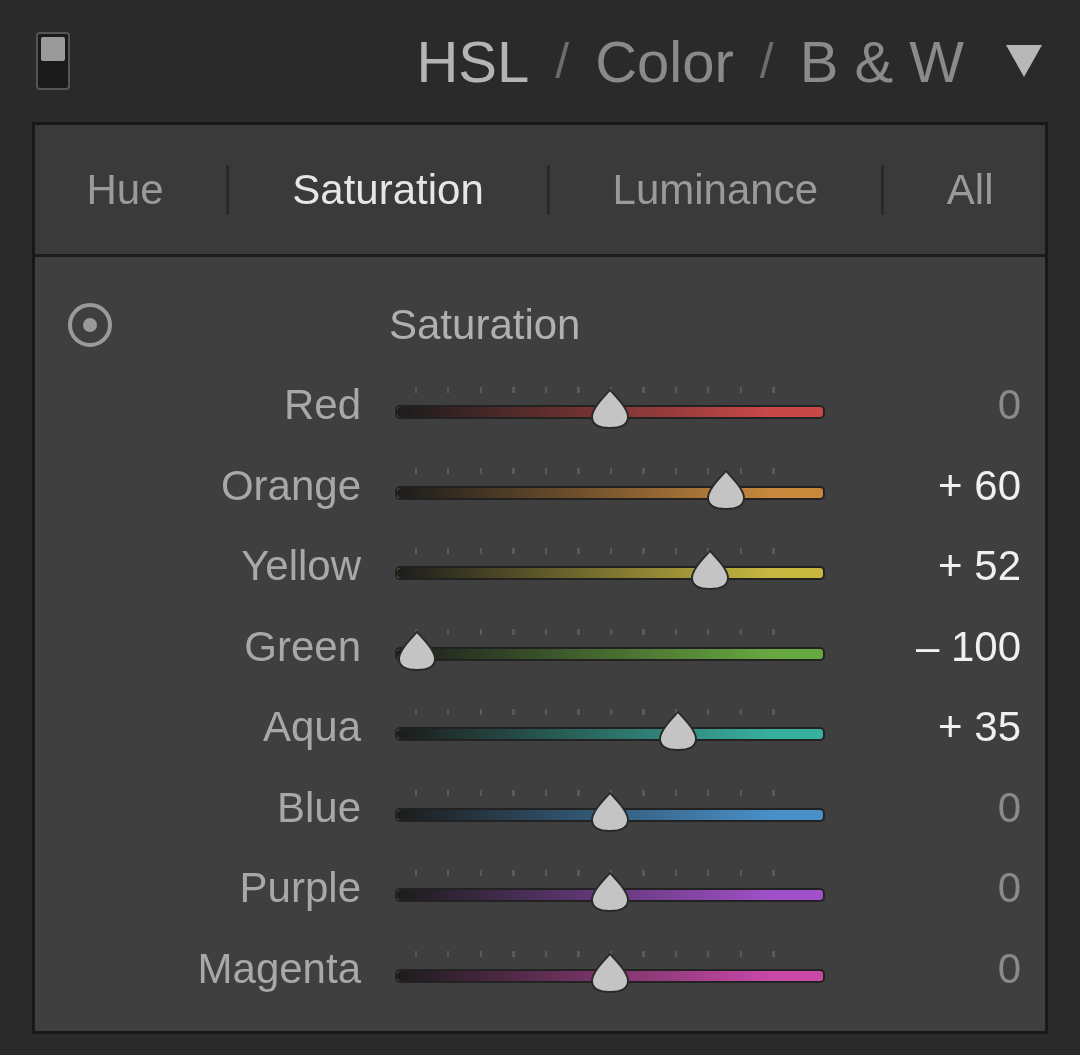 The height and width of the screenshot is (1055, 1080). What do you see at coordinates (300, 566) in the screenshot?
I see `slider-label: Yellow` at bounding box center [300, 566].